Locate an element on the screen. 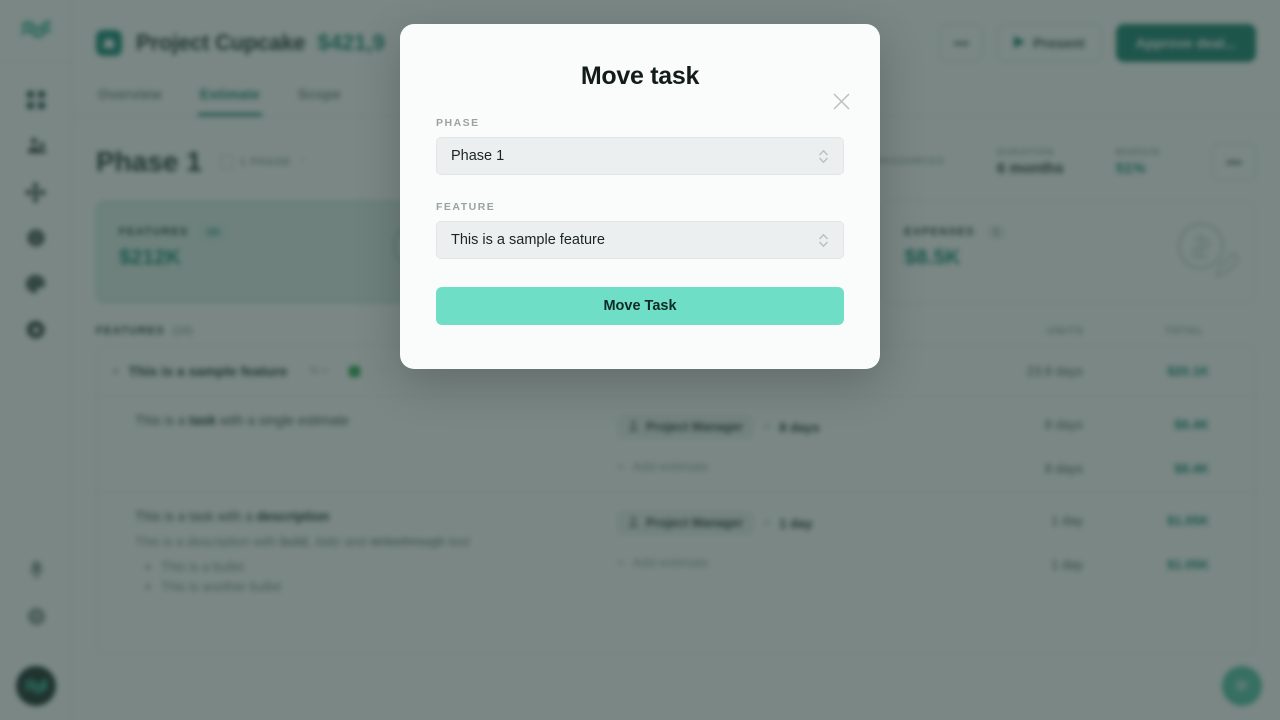 Image resolution: width=1280 pixels, height=720 pixels. phase-field-label: PHASE is located at coordinates (458, 123).